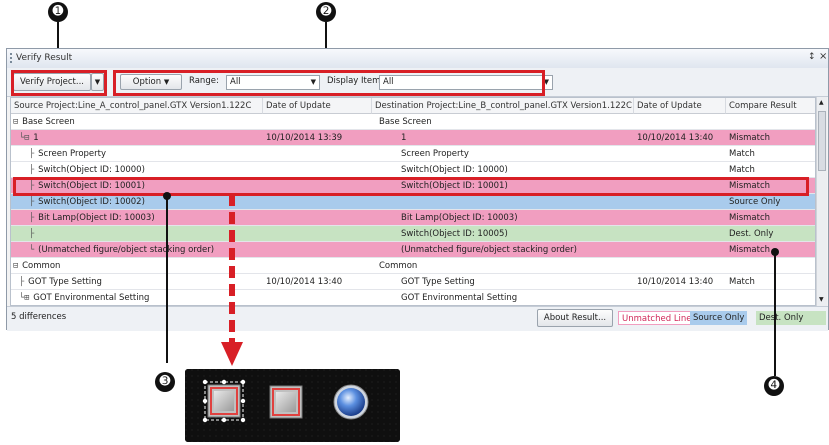 This screenshot has width=829, height=445. I want to click on source-item-text: Base Screen, so click(48, 122).